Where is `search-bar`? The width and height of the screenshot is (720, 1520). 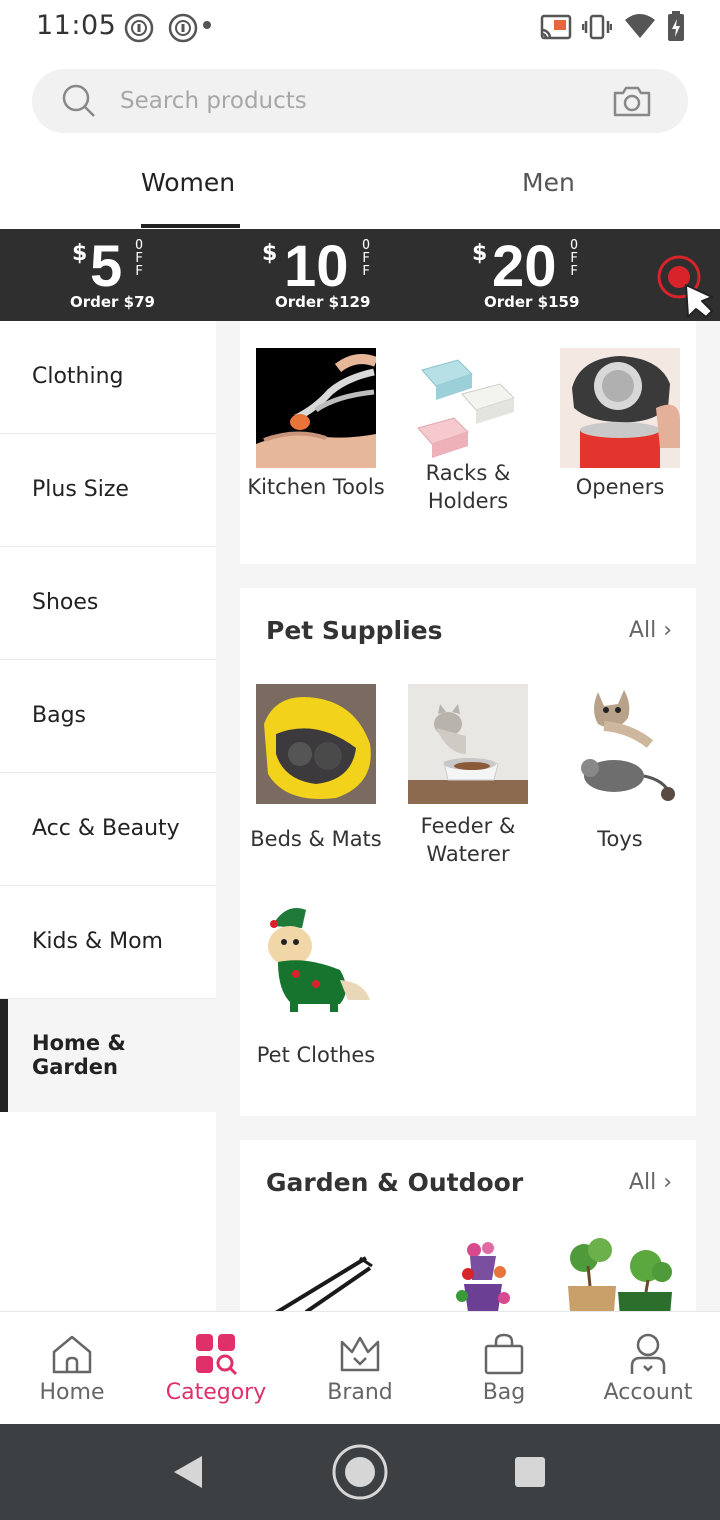 search-bar is located at coordinates (360, 101).